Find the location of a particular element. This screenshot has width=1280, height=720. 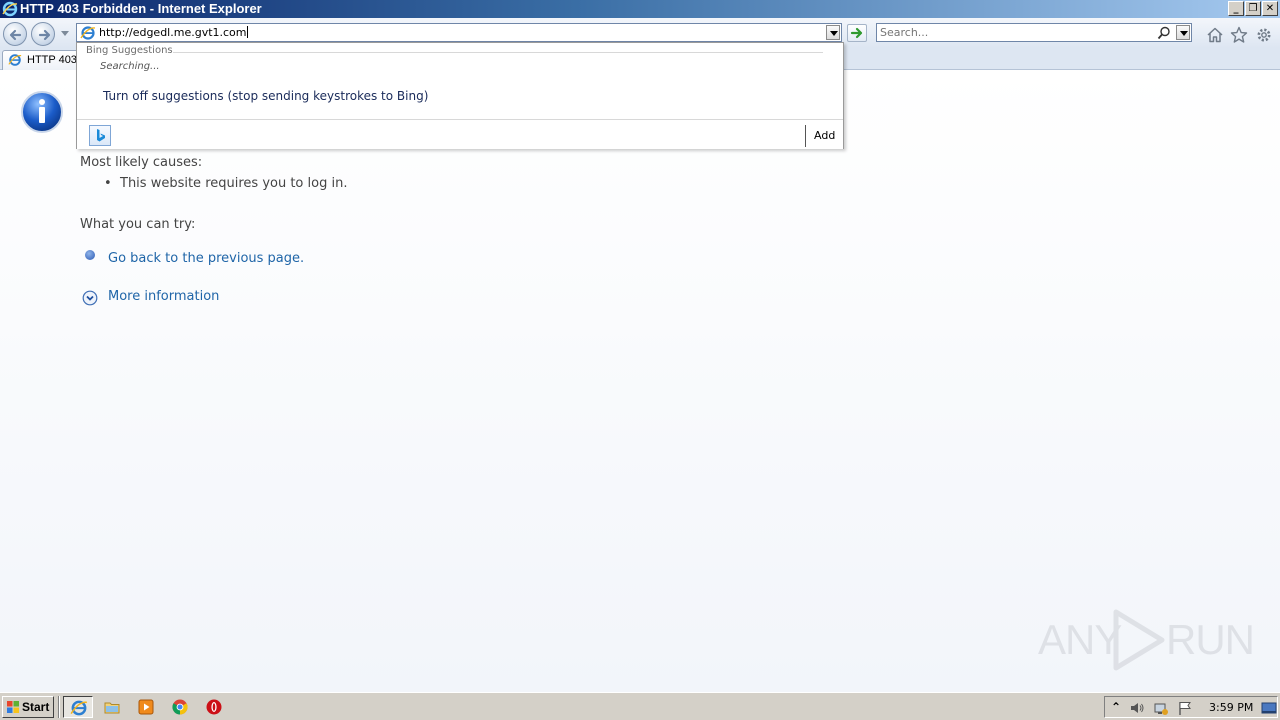

back-button is located at coordinates (15, 34).